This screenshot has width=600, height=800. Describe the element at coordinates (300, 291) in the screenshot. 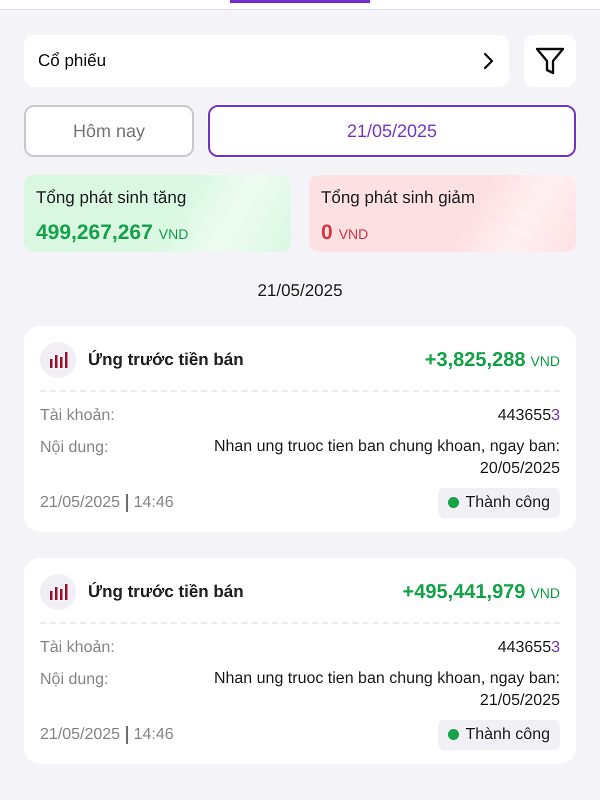

I see `group-date: 21/05/2025` at that location.